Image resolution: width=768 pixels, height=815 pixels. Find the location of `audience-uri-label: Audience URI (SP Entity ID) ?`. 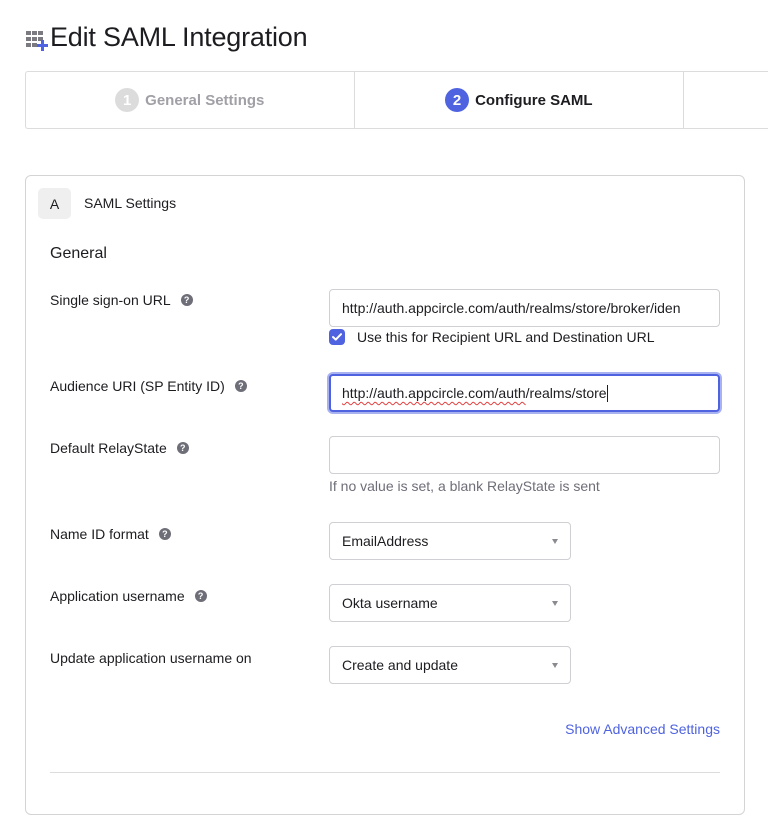

audience-uri-label: Audience URI (SP Entity ID) ? is located at coordinates (148, 386).